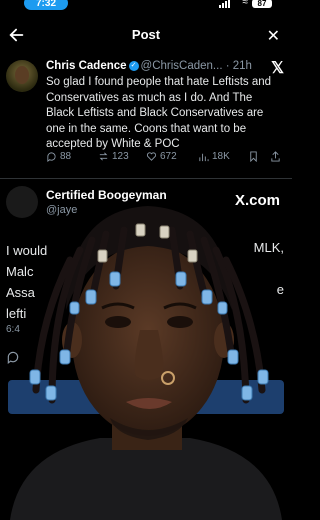  I want to click on signal-icon, so click(224, 4).